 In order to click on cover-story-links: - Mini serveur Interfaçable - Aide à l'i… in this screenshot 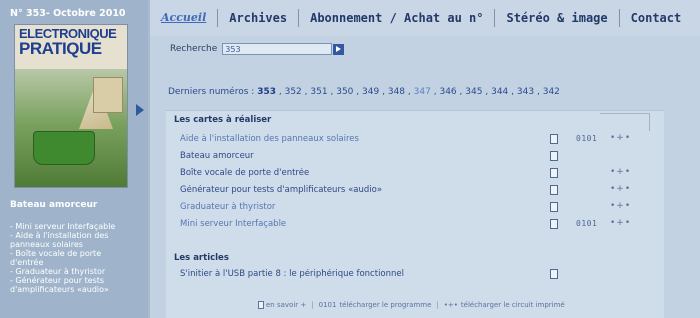, I will do `click(76, 258)`.